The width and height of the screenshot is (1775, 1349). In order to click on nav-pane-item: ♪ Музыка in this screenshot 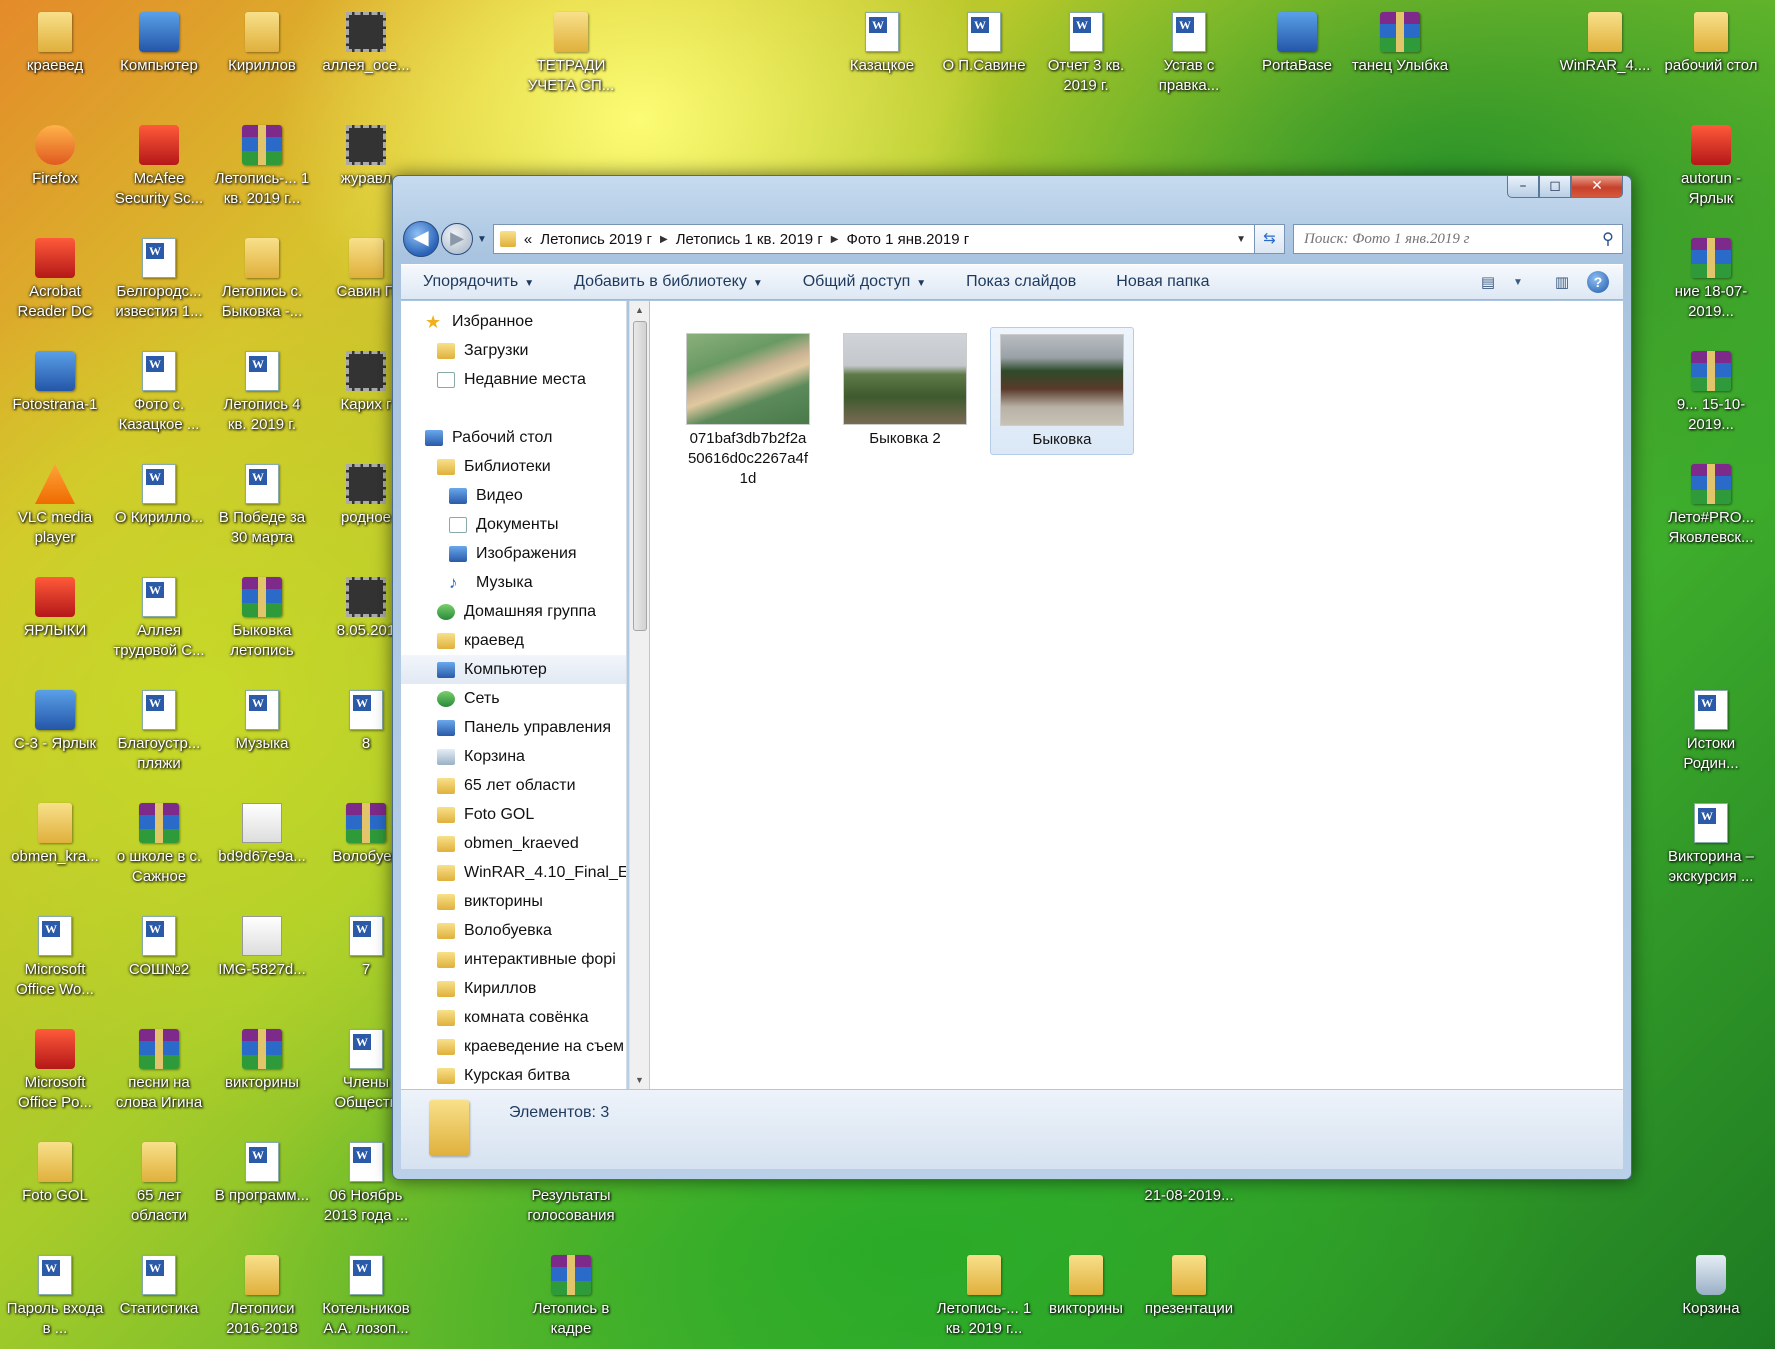, I will do `click(513, 582)`.